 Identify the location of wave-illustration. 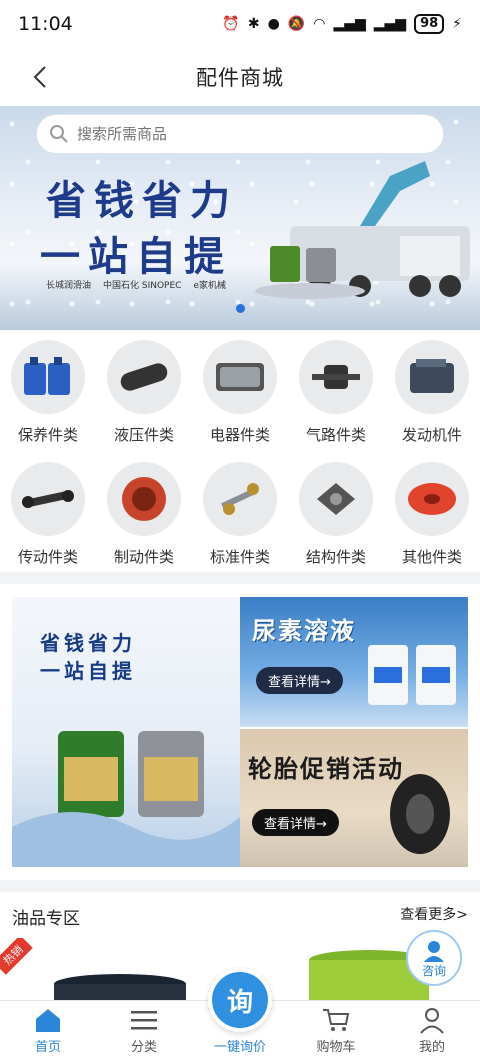
(126, 839).